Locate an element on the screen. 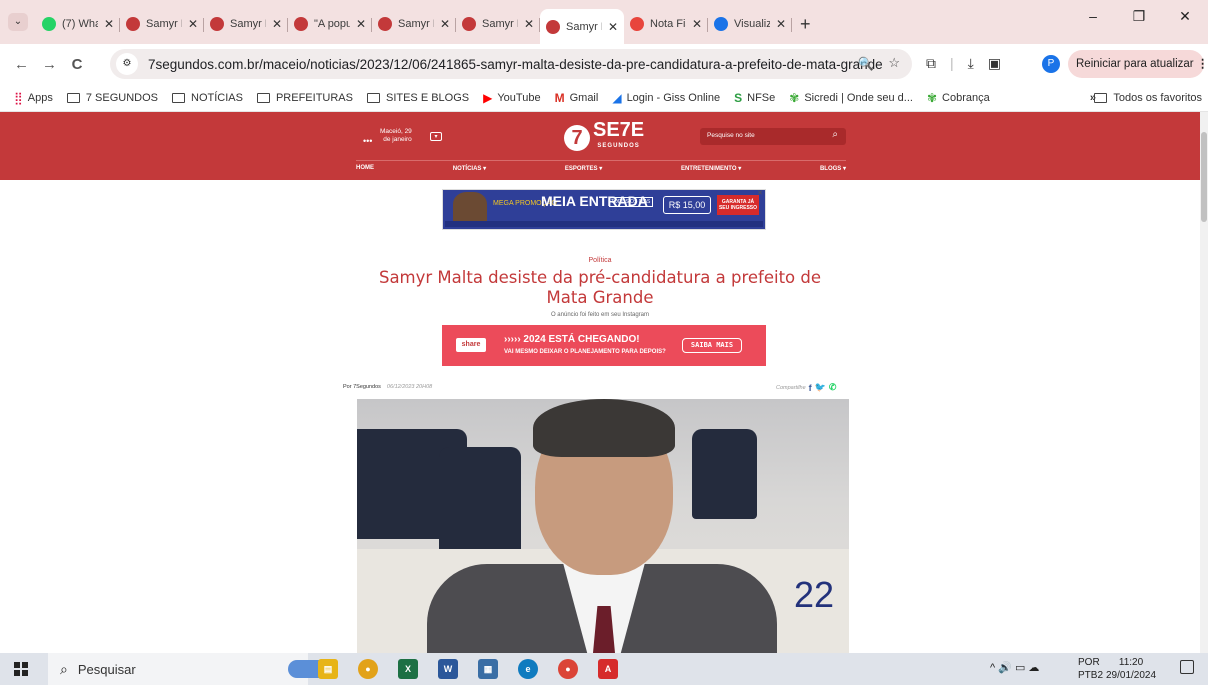 The height and width of the screenshot is (685, 1208). side-panel-icon: ▣ is located at coordinates (994, 63).